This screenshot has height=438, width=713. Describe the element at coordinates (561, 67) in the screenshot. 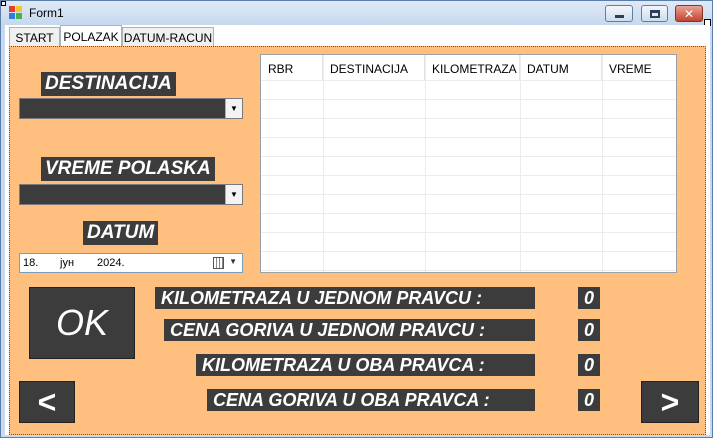

I see `column-header-datum: DATUM` at that location.